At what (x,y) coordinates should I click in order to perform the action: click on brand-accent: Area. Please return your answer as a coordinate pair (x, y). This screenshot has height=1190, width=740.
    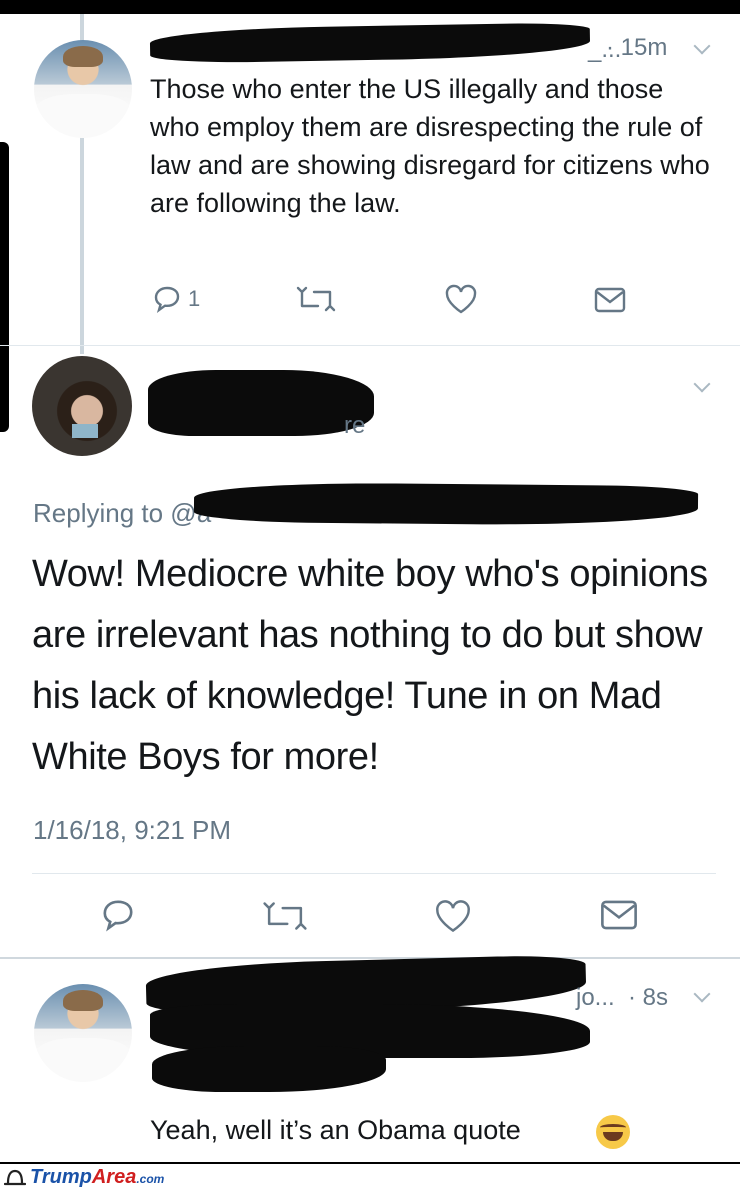
    Looking at the image, I should click on (114, 1177).